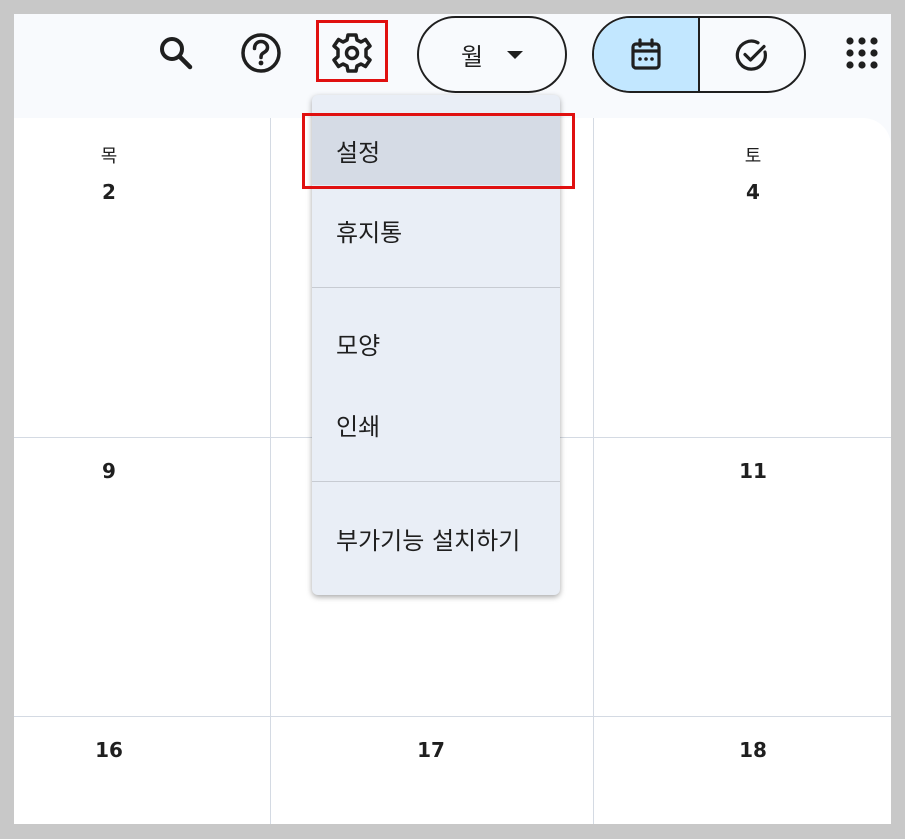 The image size is (905, 839). I want to click on calendar-toggle-button, so click(647, 54).